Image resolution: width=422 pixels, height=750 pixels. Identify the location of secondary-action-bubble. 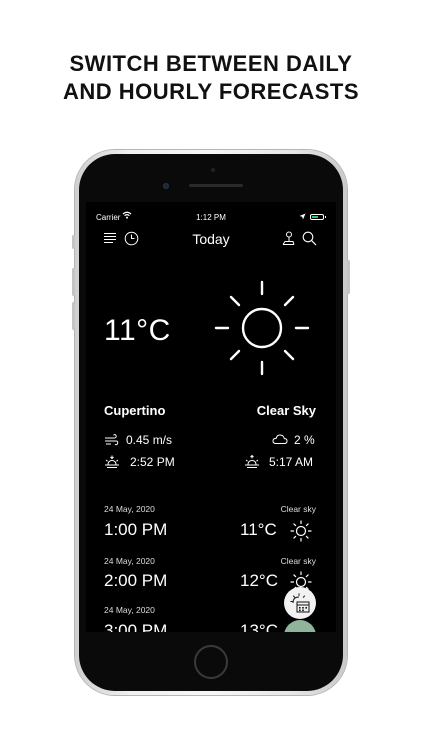
(300, 626).